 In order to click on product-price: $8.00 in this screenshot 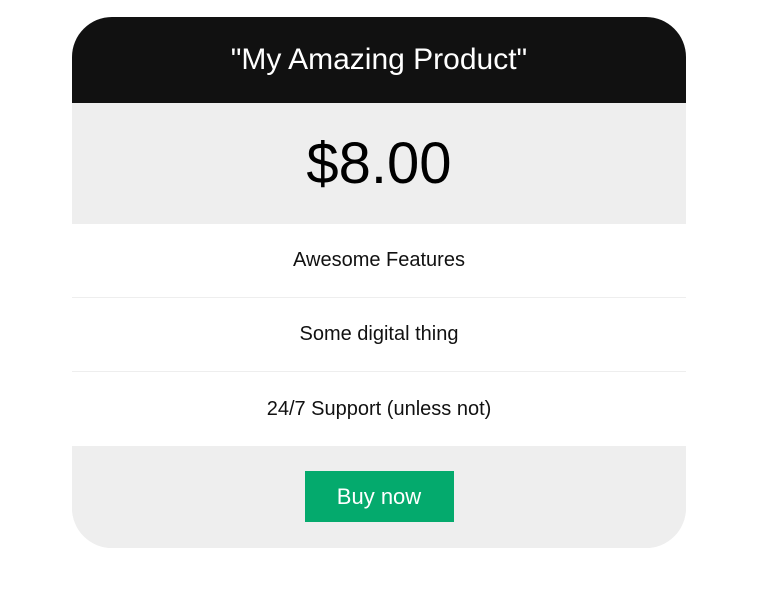, I will do `click(379, 163)`.